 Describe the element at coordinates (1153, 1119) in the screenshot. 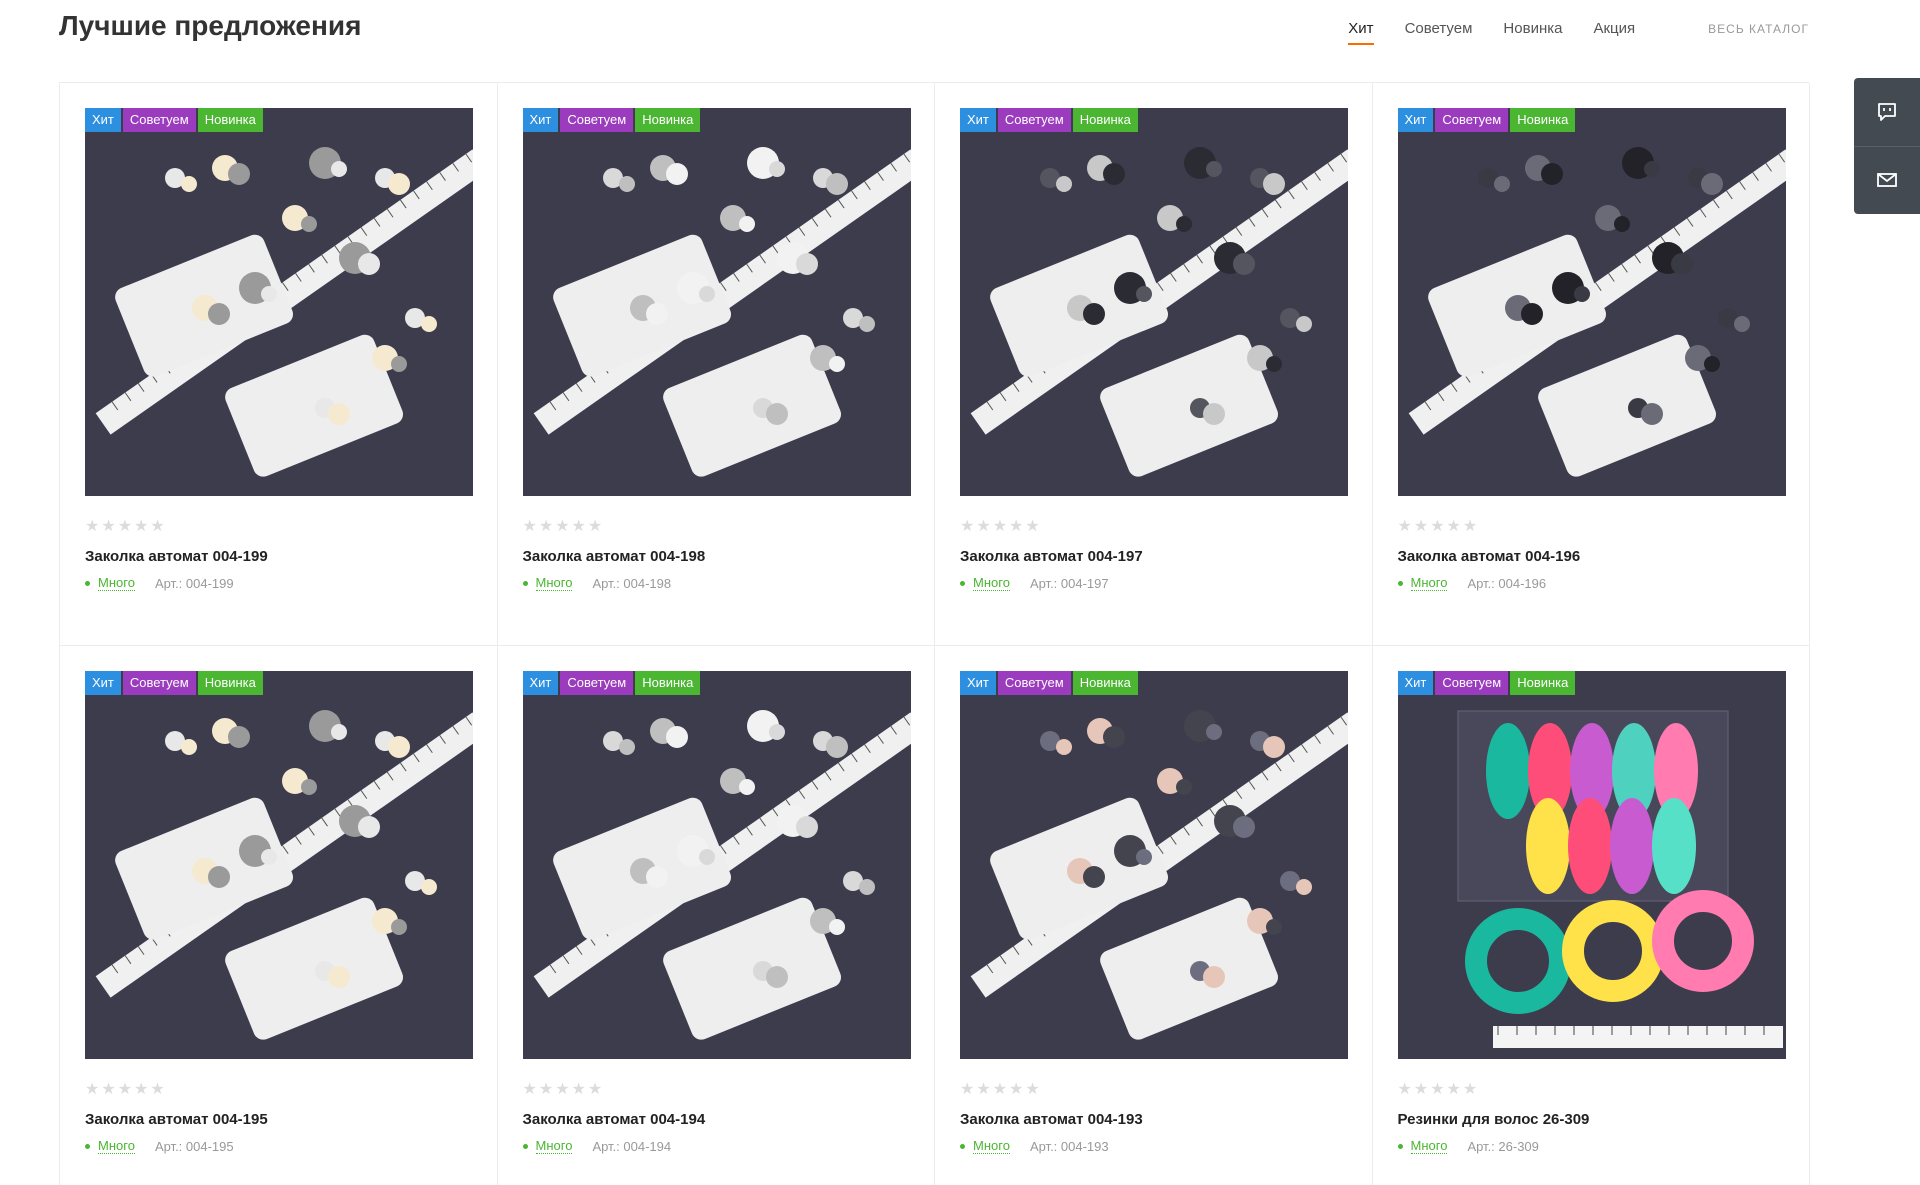

I see `product-name: Заколка автомат 004-193` at that location.